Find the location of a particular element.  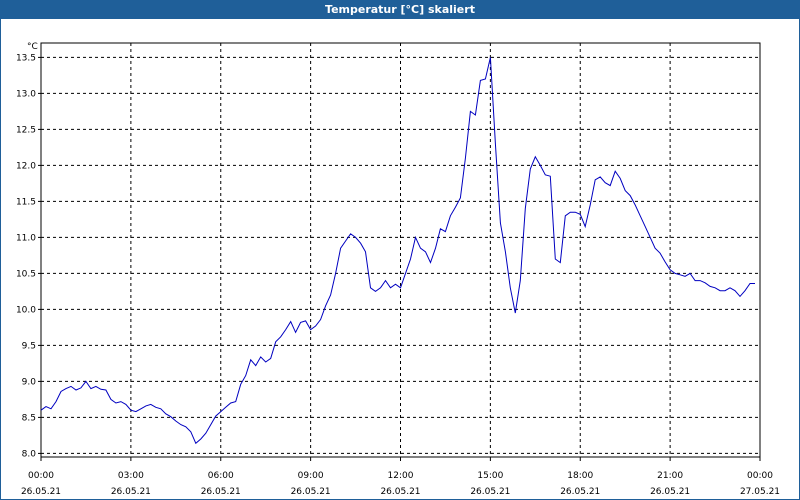

x-tick-time-label: 03:00 is located at coordinates (131, 476).